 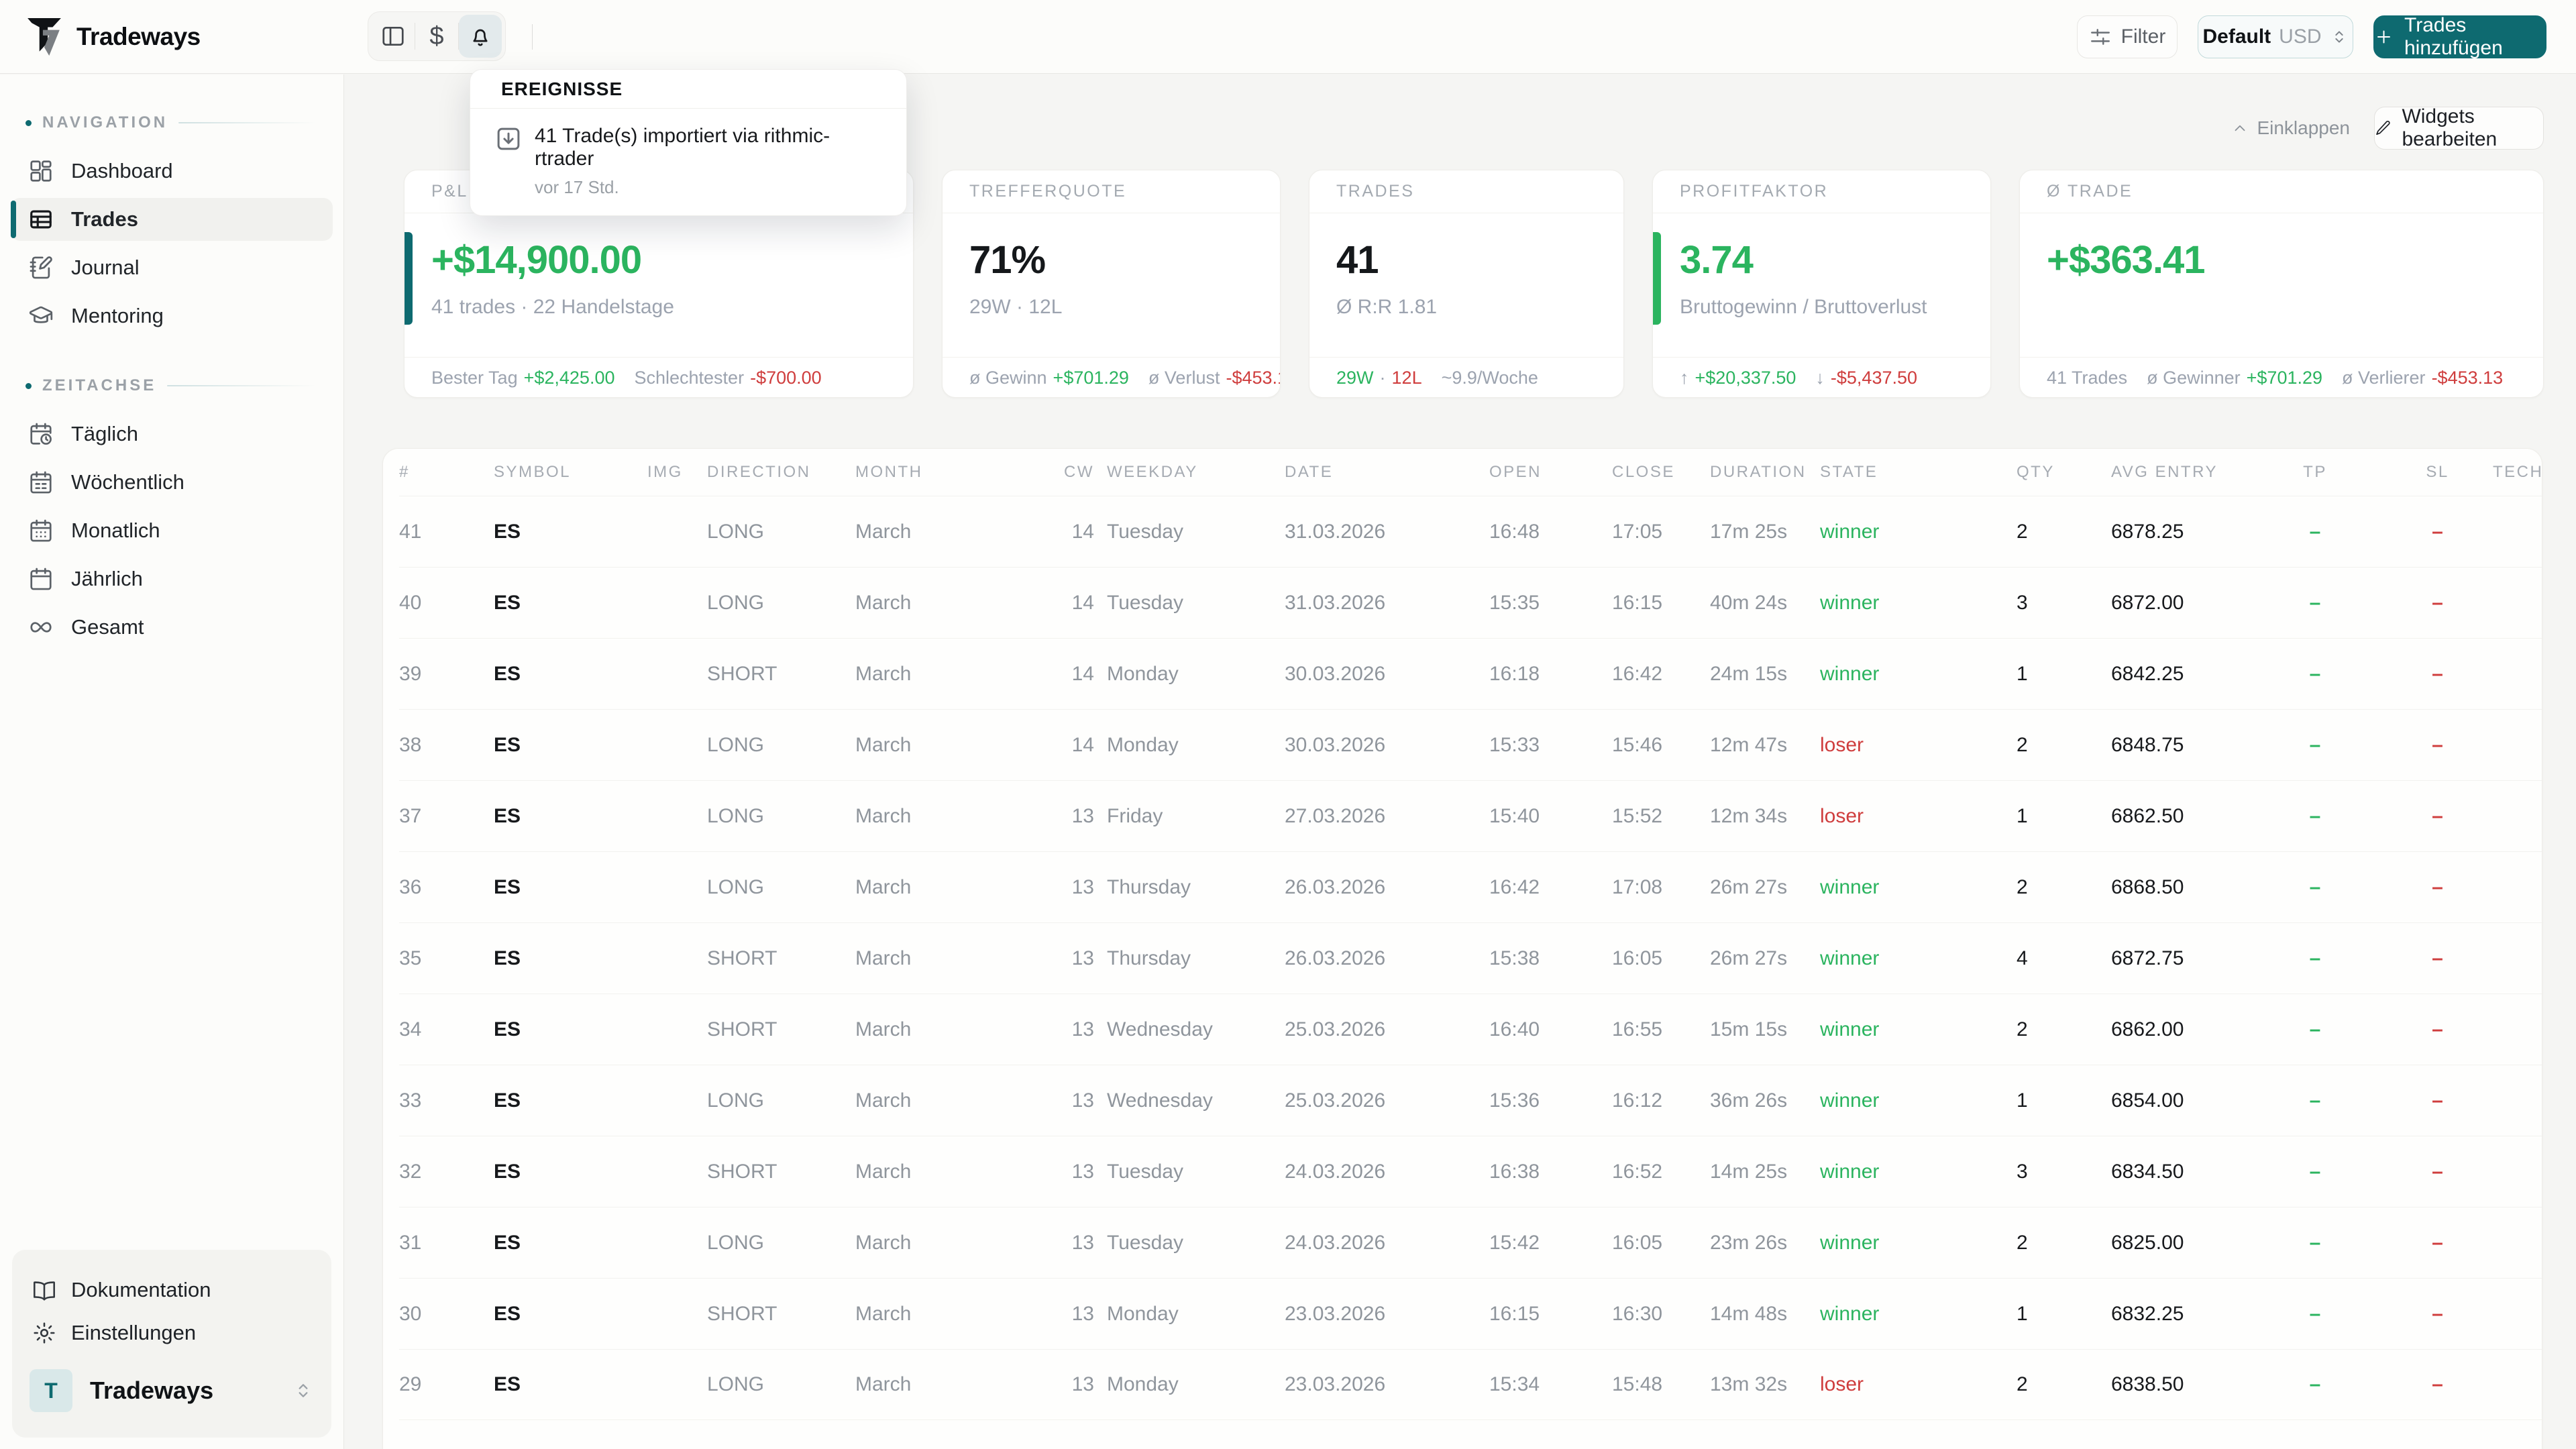 I want to click on filter-icon, so click(x=2100, y=36).